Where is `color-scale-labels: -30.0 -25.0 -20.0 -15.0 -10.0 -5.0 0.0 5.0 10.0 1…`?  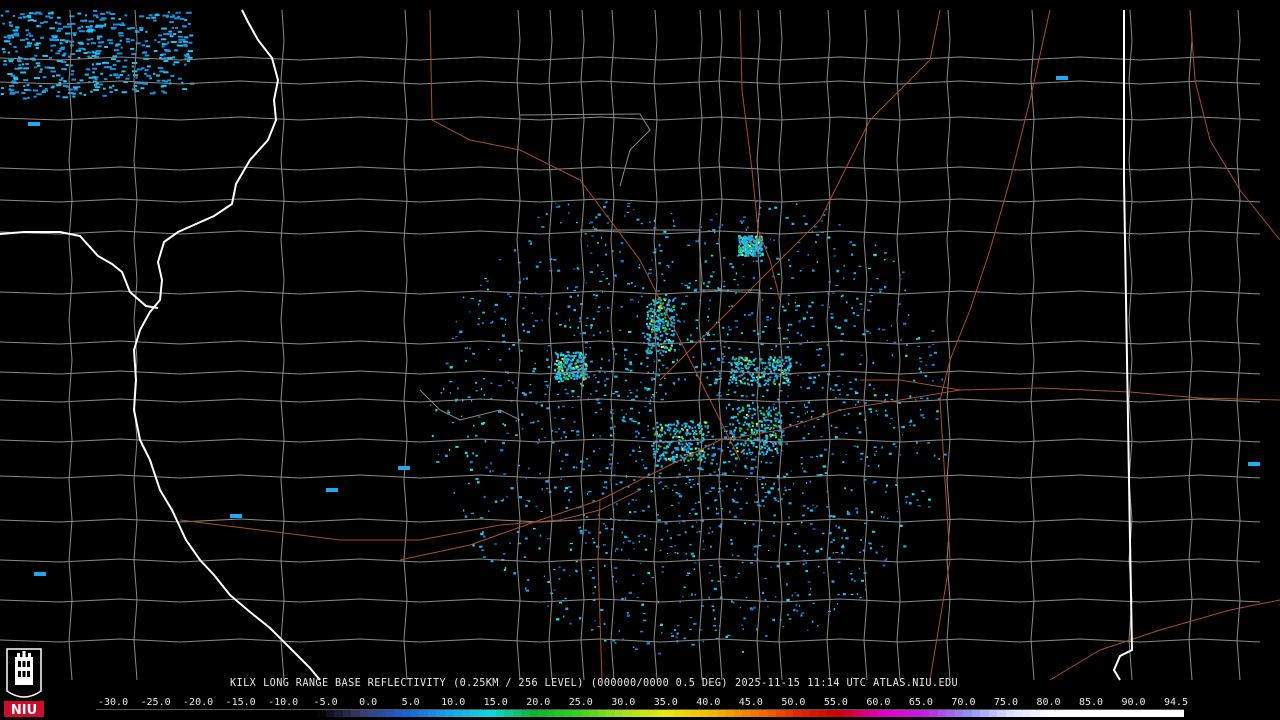
color-scale-labels: -30.0 -25.0 -20.0 -15.0 -10.0 -5.0 0.0 5.0 10.0 1… is located at coordinates (640, 703).